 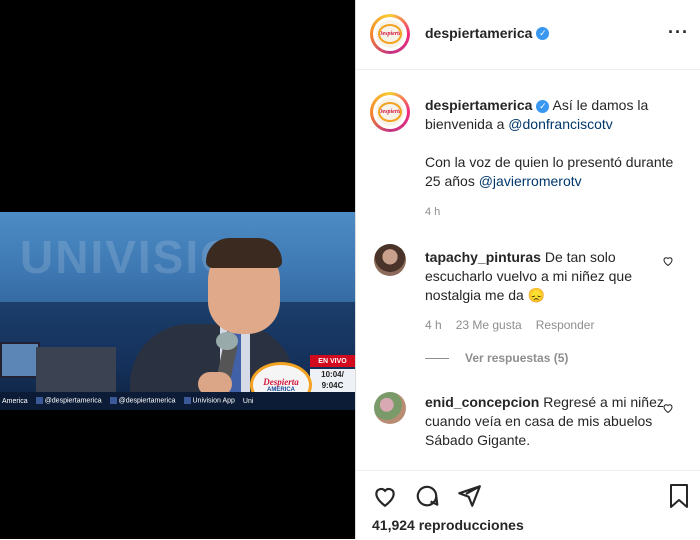 What do you see at coordinates (227, 341) in the screenshot?
I see `microphone-head` at bounding box center [227, 341].